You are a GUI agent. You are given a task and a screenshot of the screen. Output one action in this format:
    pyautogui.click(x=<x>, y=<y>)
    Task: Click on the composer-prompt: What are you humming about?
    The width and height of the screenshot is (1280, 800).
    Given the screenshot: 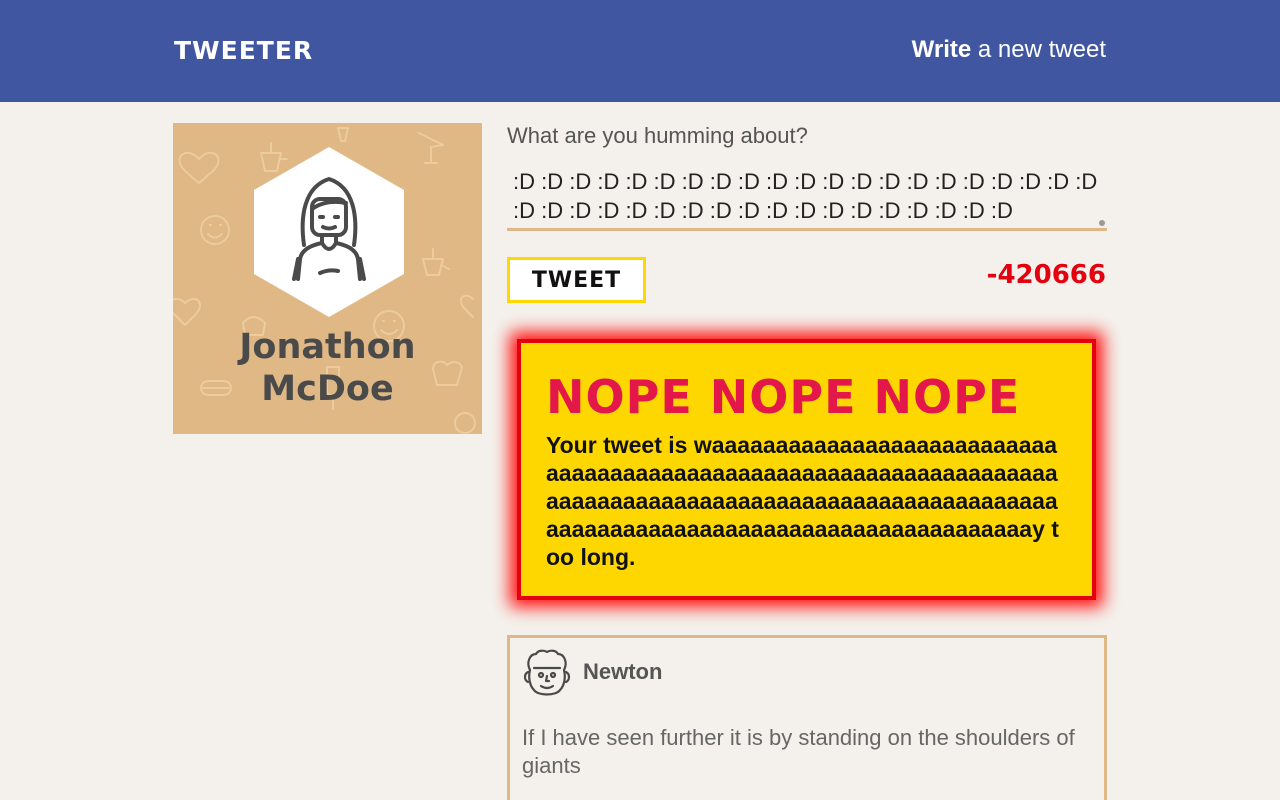 What is the action you would take?
    pyautogui.click(x=657, y=135)
    